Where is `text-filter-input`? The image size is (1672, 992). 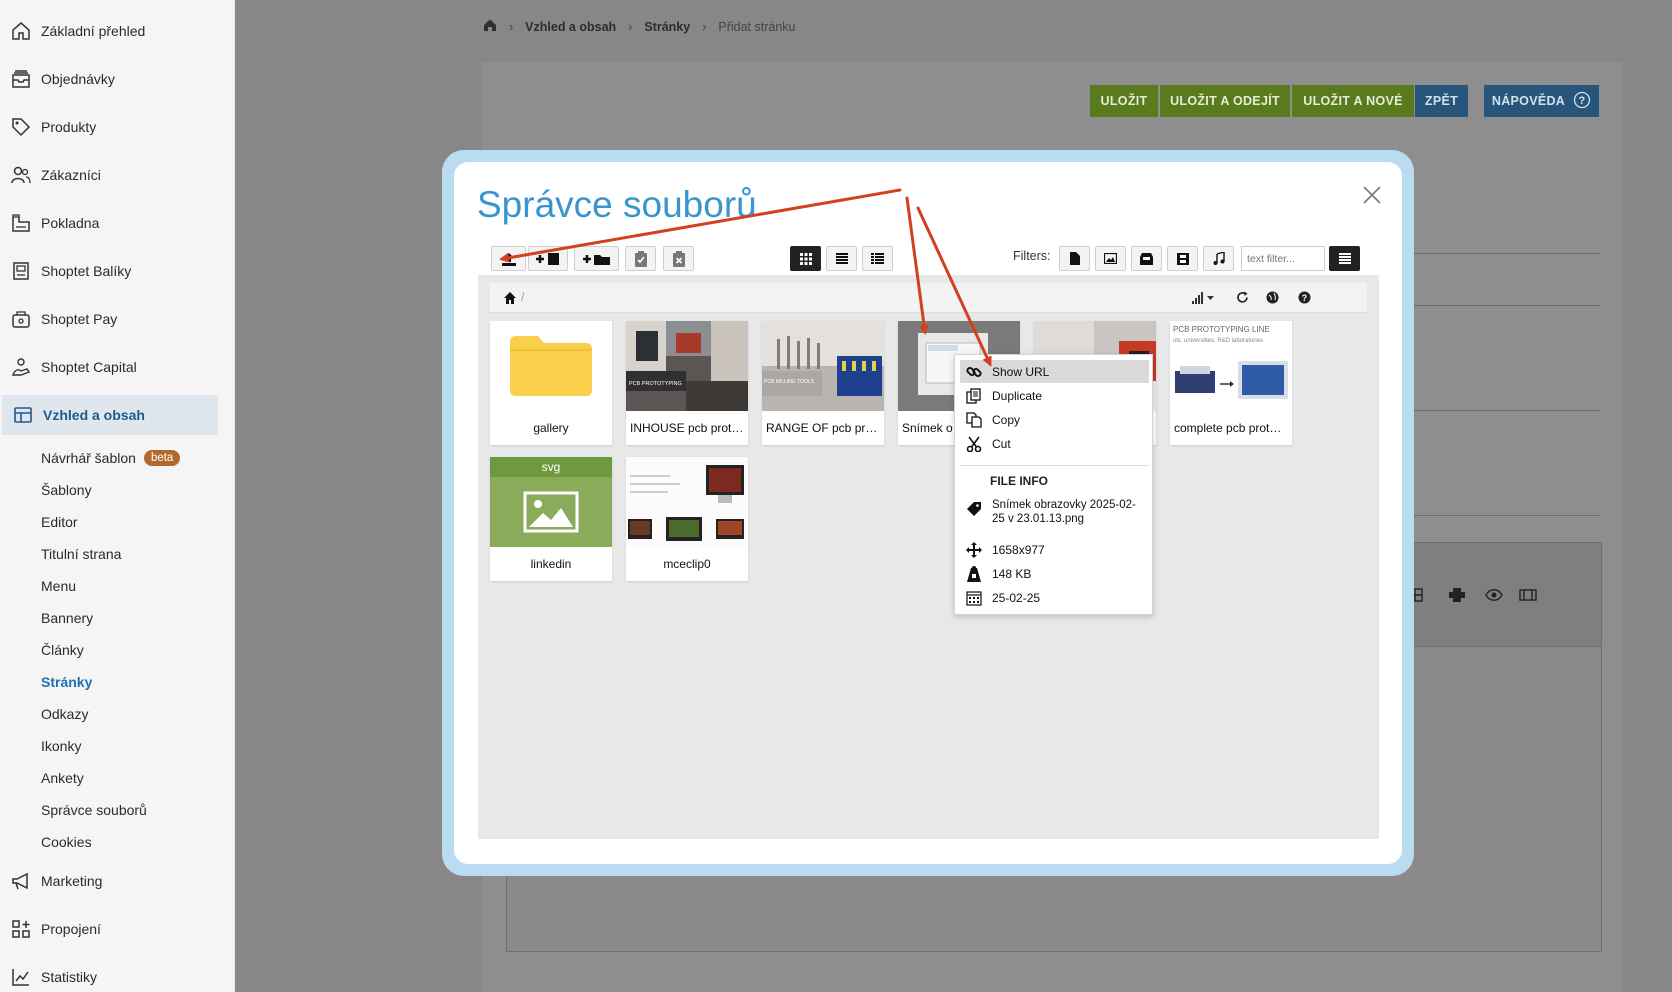 text-filter-input is located at coordinates (1283, 258).